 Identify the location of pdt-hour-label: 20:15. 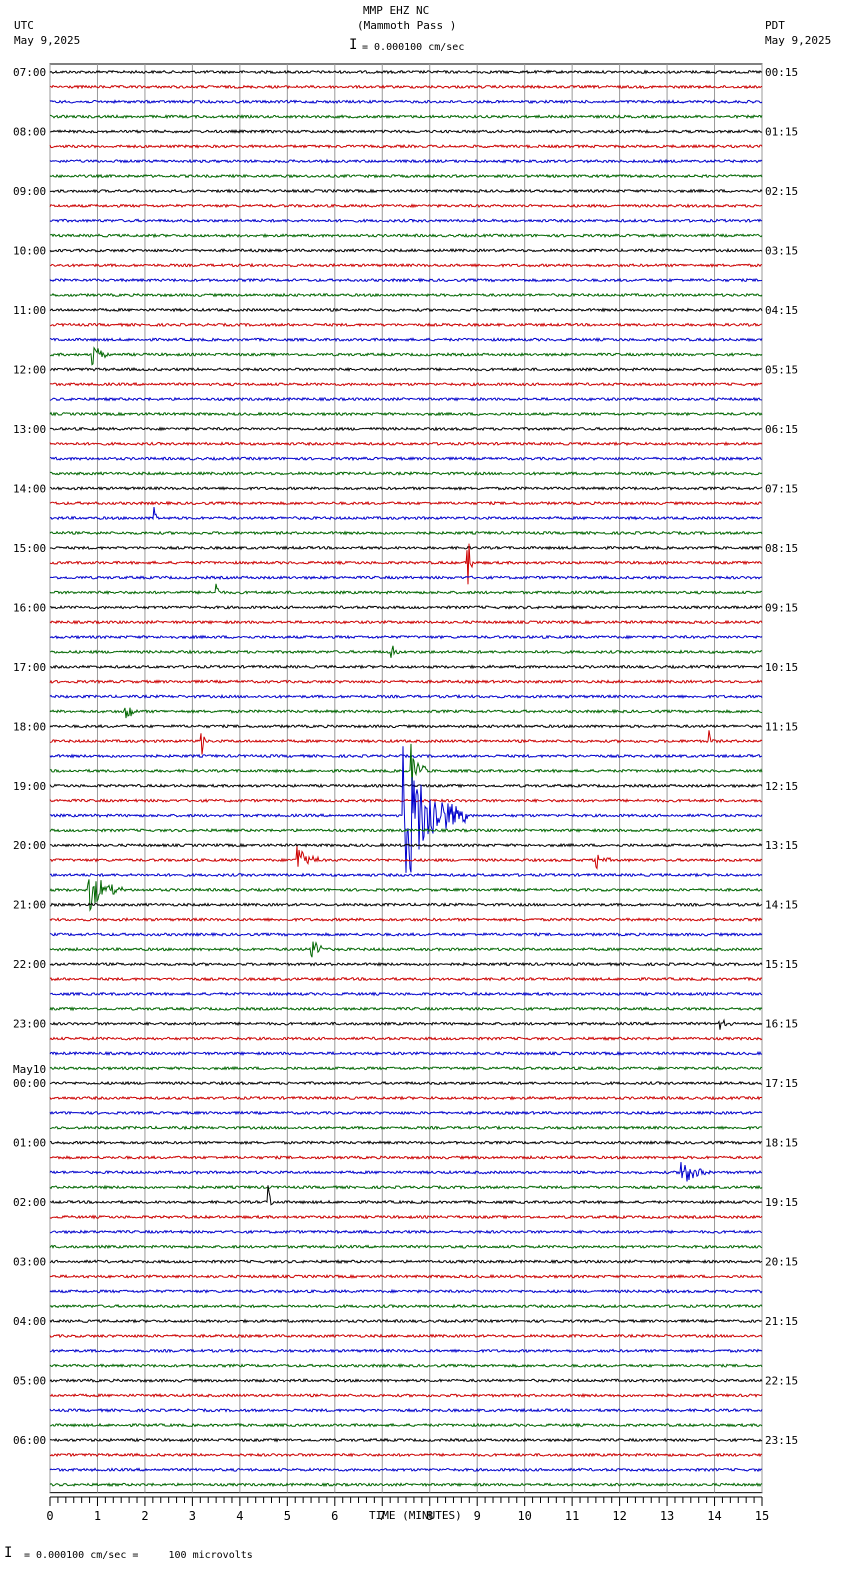
(781, 1262).